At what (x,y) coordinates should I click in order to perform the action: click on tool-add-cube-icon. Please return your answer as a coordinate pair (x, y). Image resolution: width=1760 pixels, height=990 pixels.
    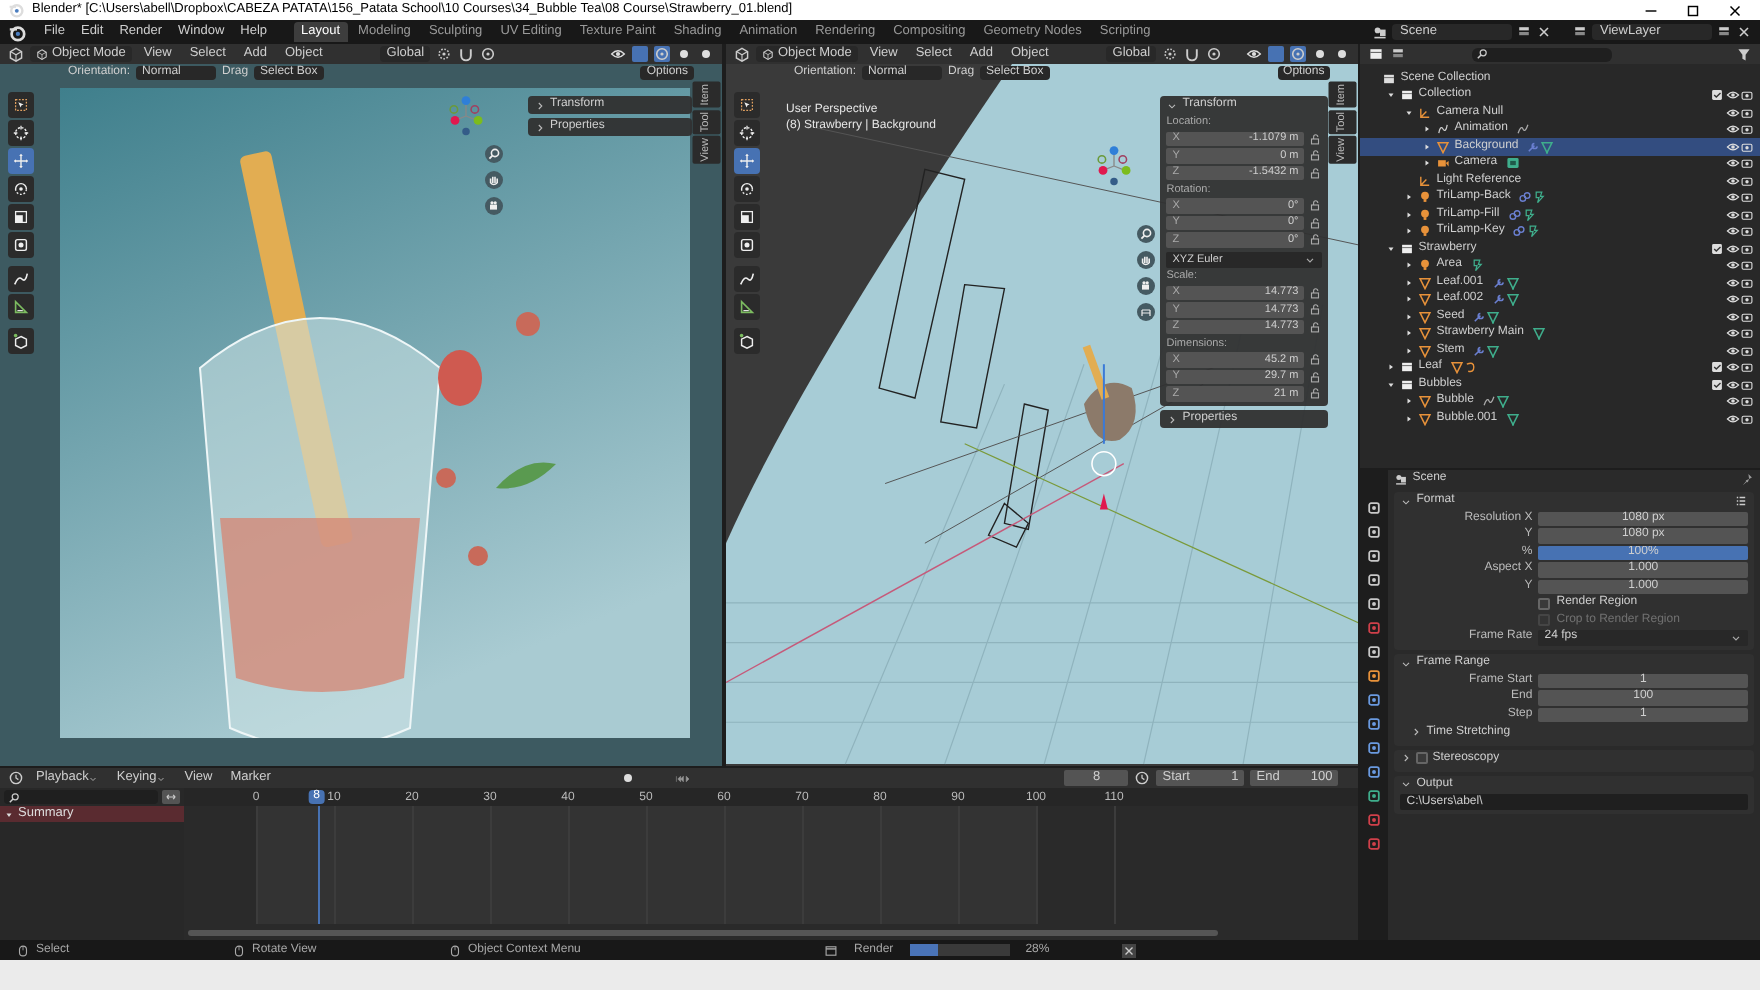
    Looking at the image, I should click on (747, 341).